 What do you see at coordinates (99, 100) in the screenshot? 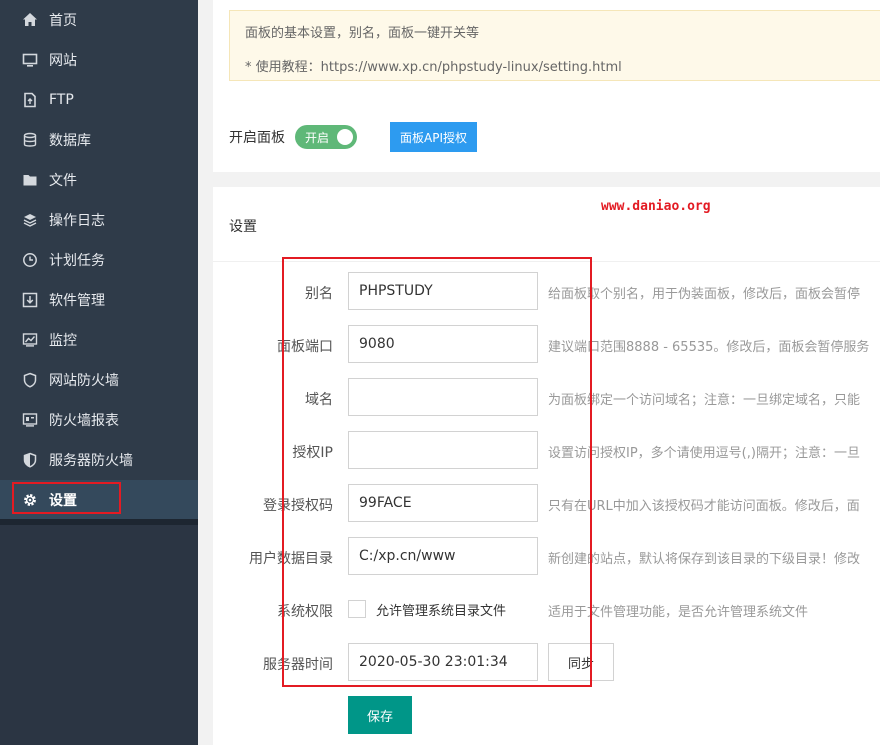
I see `sidebar-item-ftp: FTP` at bounding box center [99, 100].